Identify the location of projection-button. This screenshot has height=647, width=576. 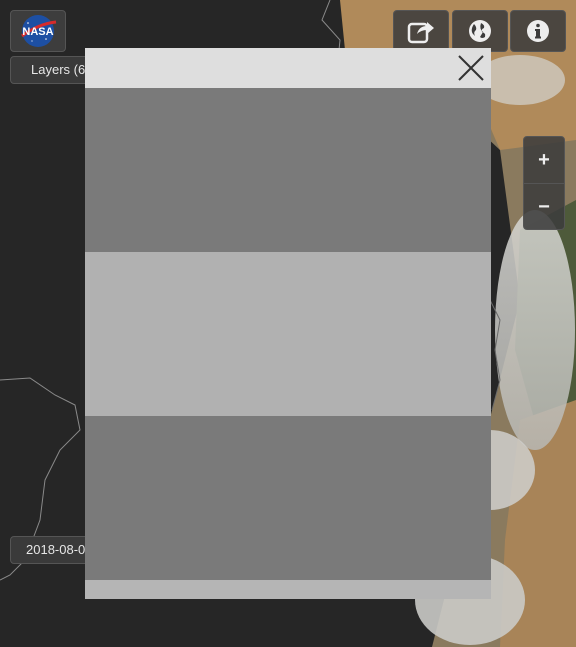
(480, 31).